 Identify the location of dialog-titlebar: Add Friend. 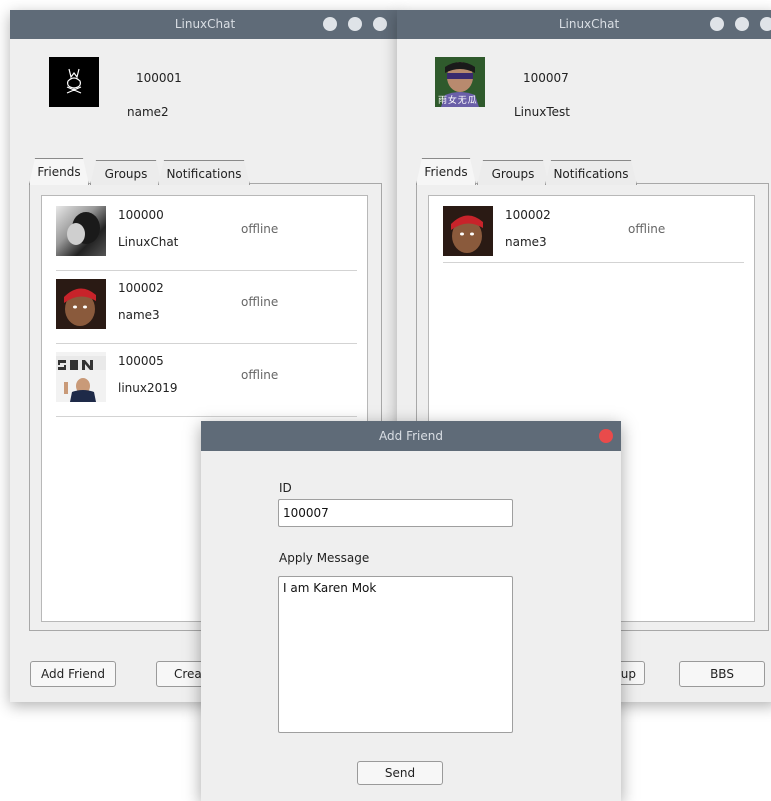
(411, 436).